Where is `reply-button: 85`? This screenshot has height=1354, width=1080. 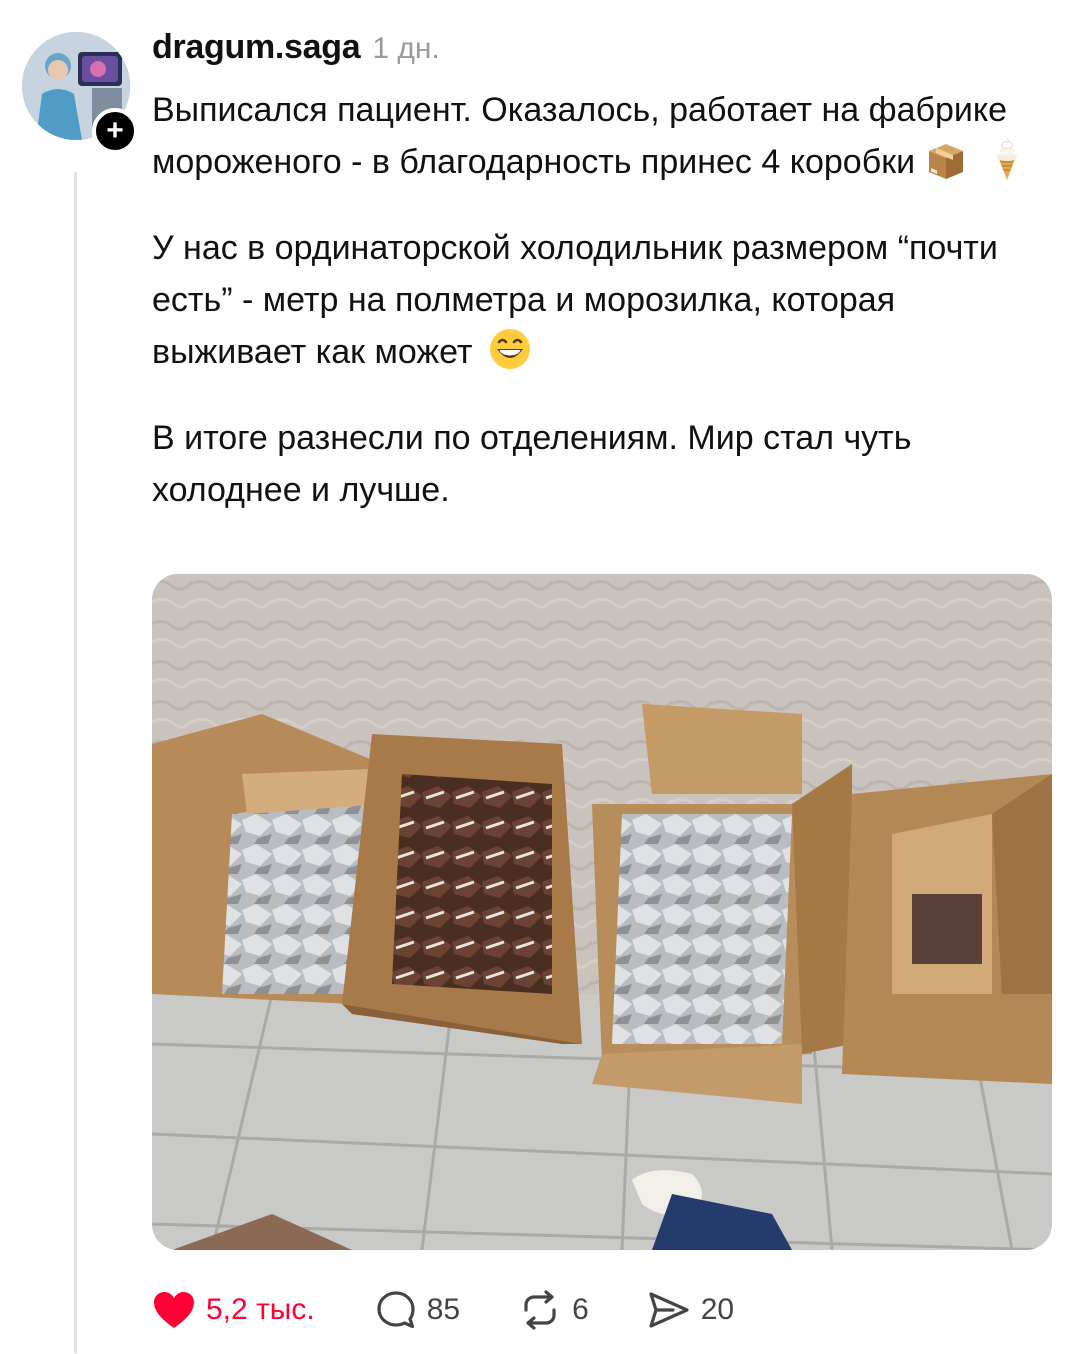
reply-button: 85 is located at coordinates (417, 1310).